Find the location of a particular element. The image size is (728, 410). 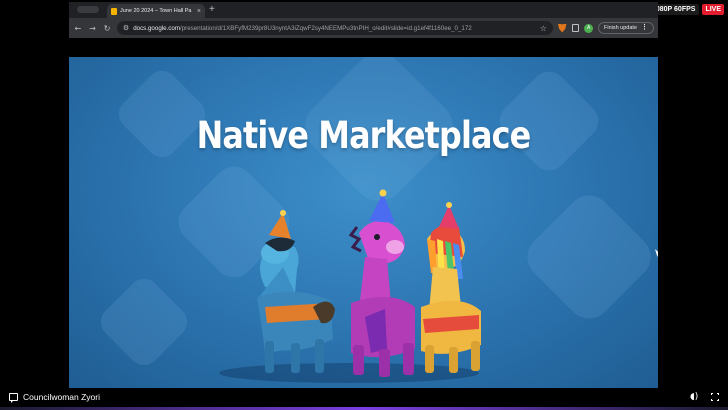

finish-update-button: Finish update ⋮ is located at coordinates (626, 28).